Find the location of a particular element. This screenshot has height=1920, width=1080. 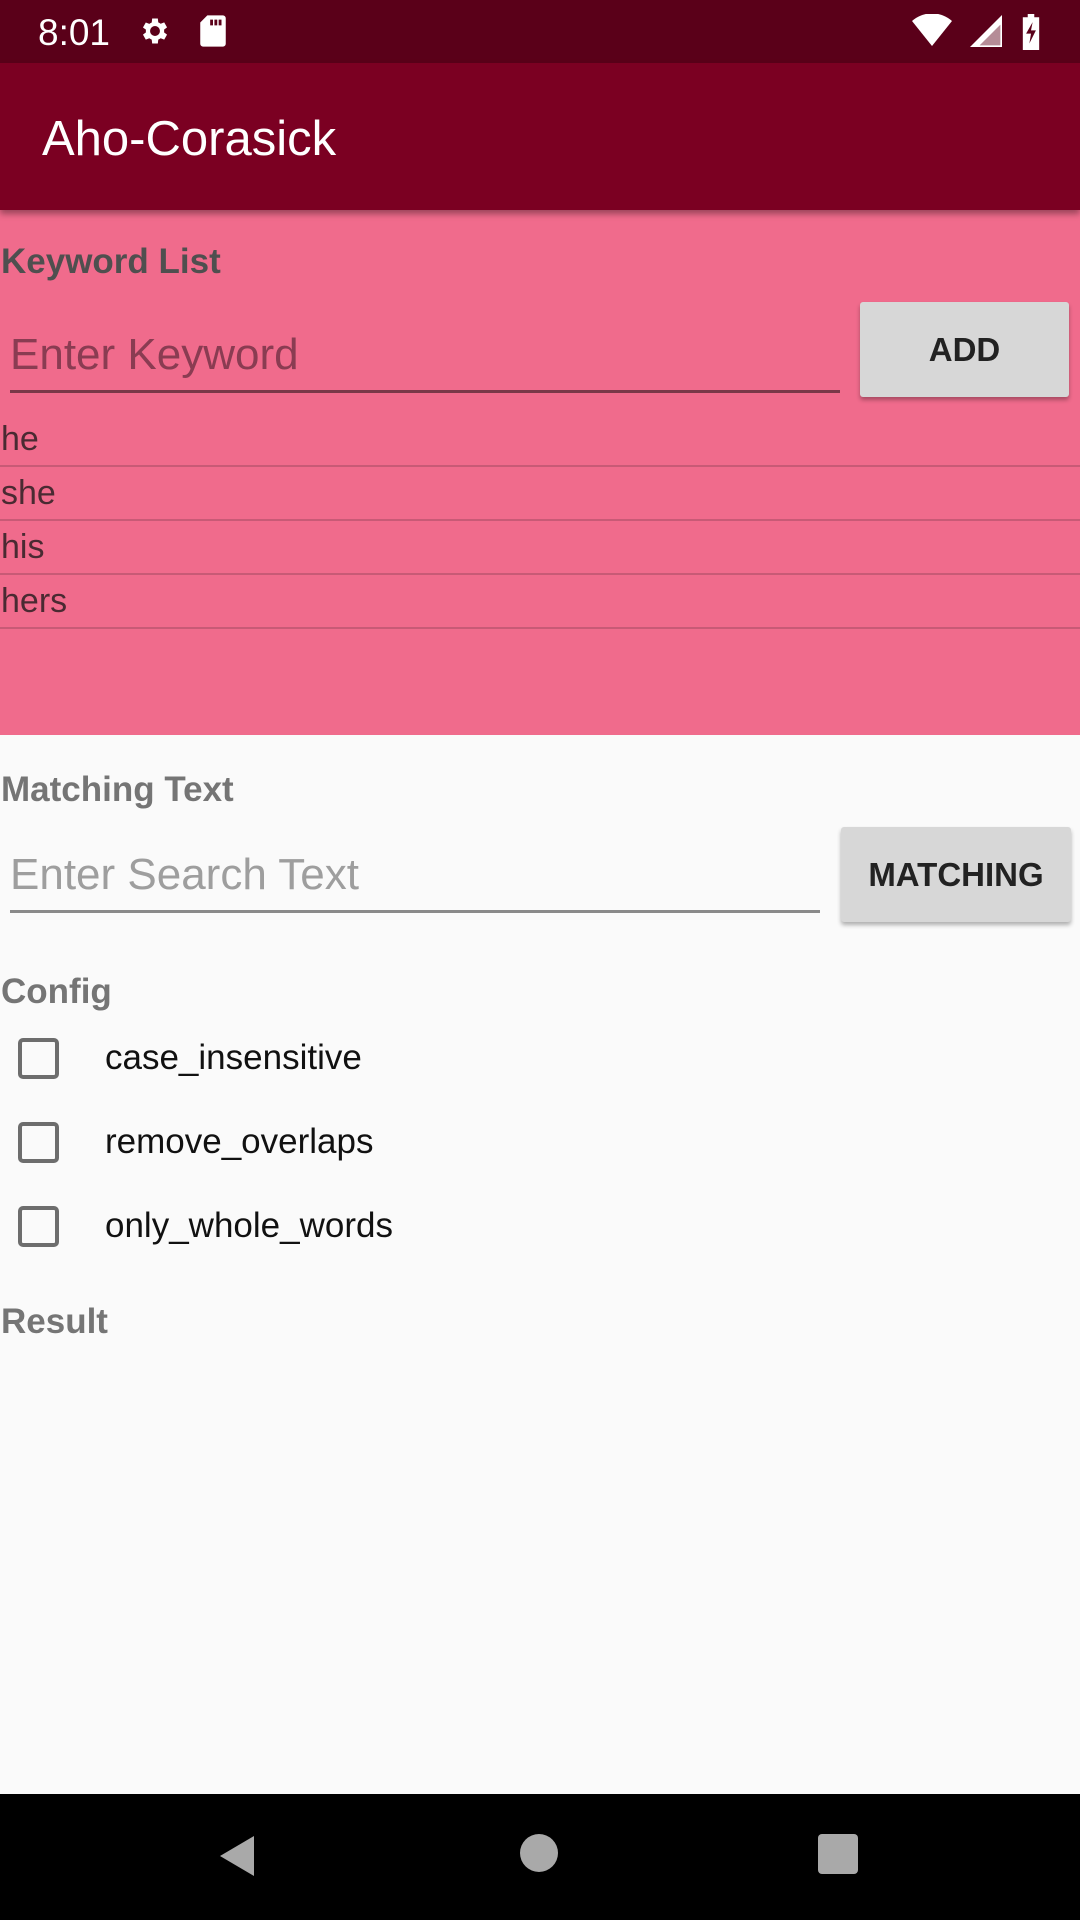

only-whole-words-option: only_whole_words is located at coordinates (205, 1226).